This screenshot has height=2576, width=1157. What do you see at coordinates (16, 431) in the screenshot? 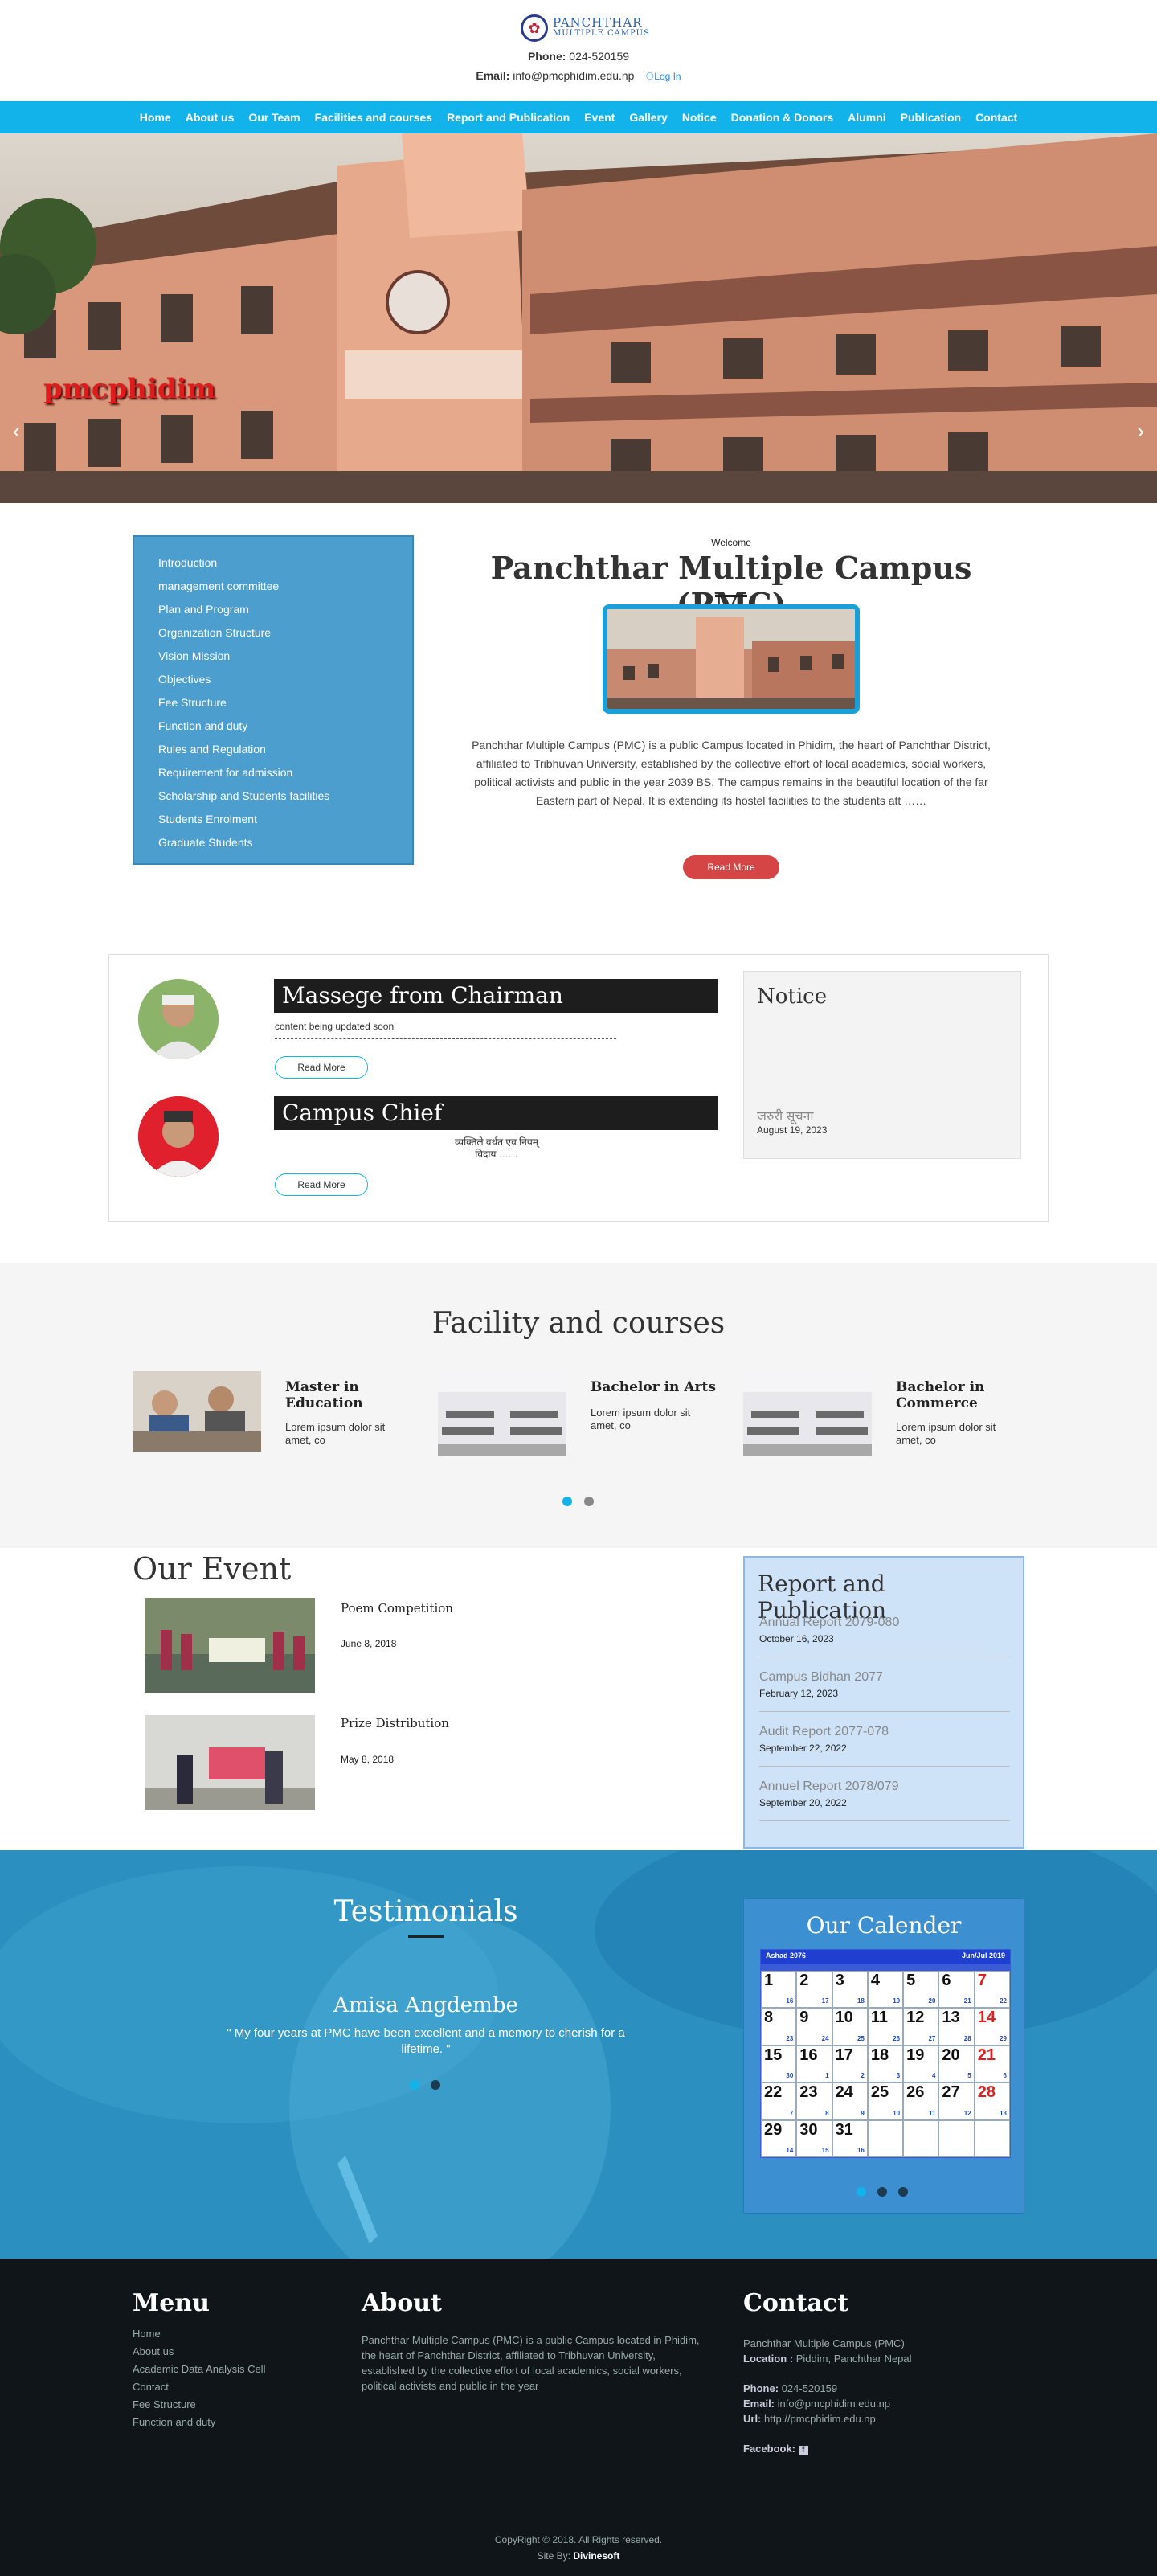
I see `slider-prev-icon: ‹` at bounding box center [16, 431].